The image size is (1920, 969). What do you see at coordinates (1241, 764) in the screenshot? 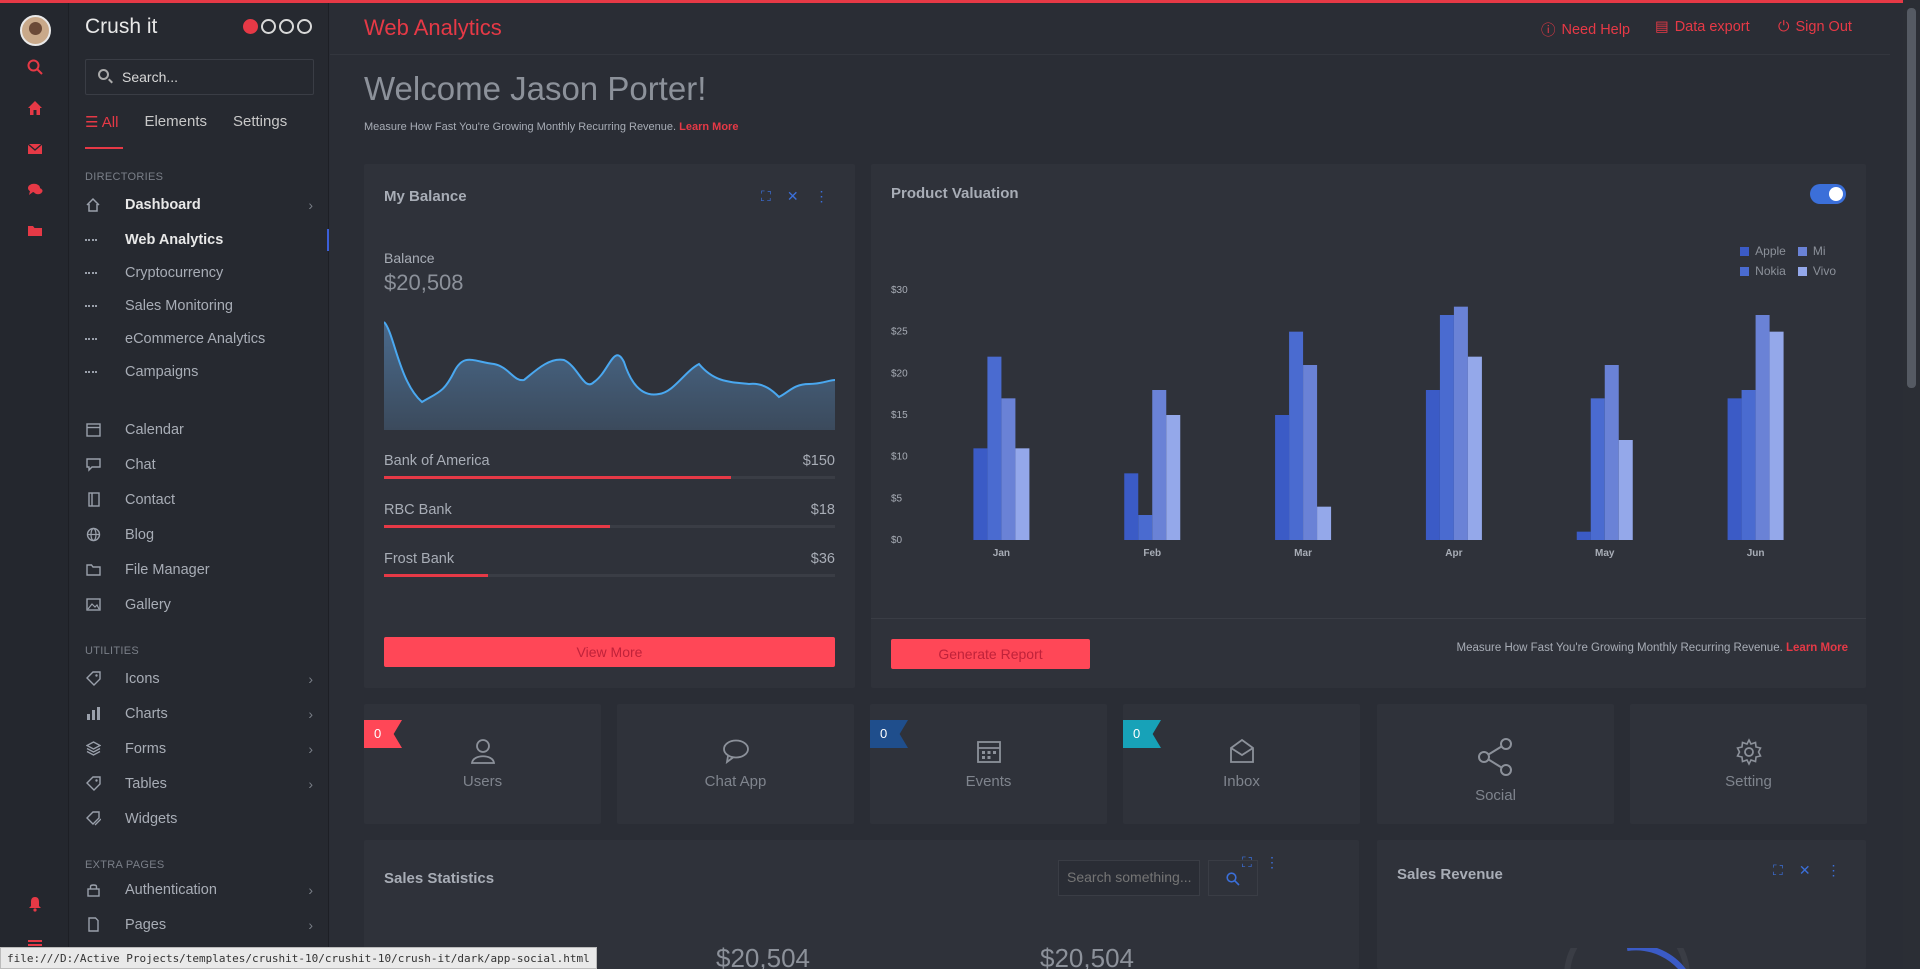
I see `tile-inbox: 0 Inbox` at bounding box center [1241, 764].